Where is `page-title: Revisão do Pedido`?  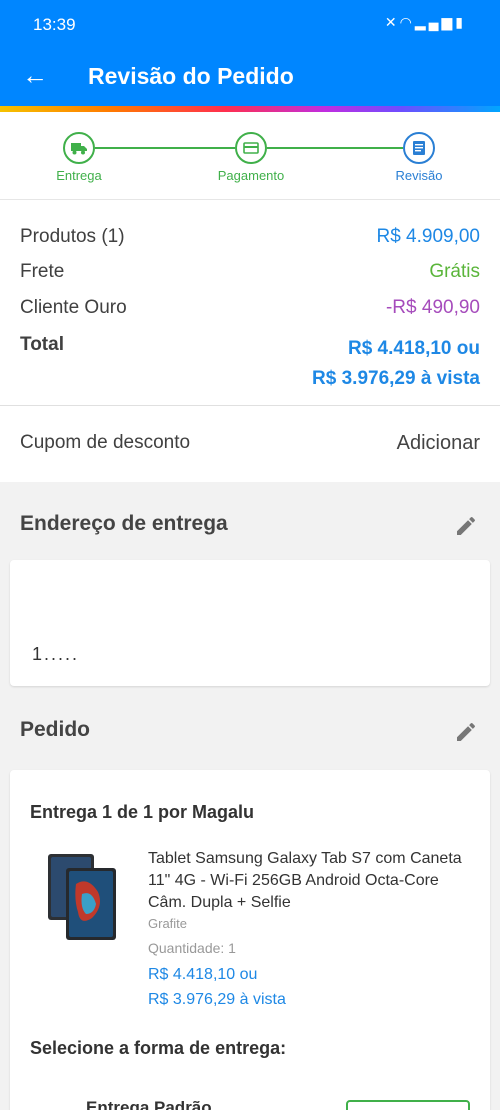 page-title: Revisão do Pedido is located at coordinates (191, 76).